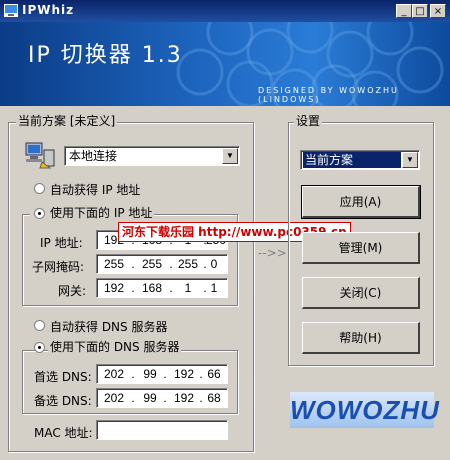 Image resolution: width=450 pixels, height=460 pixels. Describe the element at coordinates (214, 398) in the screenshot. I see `dns2-octet-4: 68` at that location.